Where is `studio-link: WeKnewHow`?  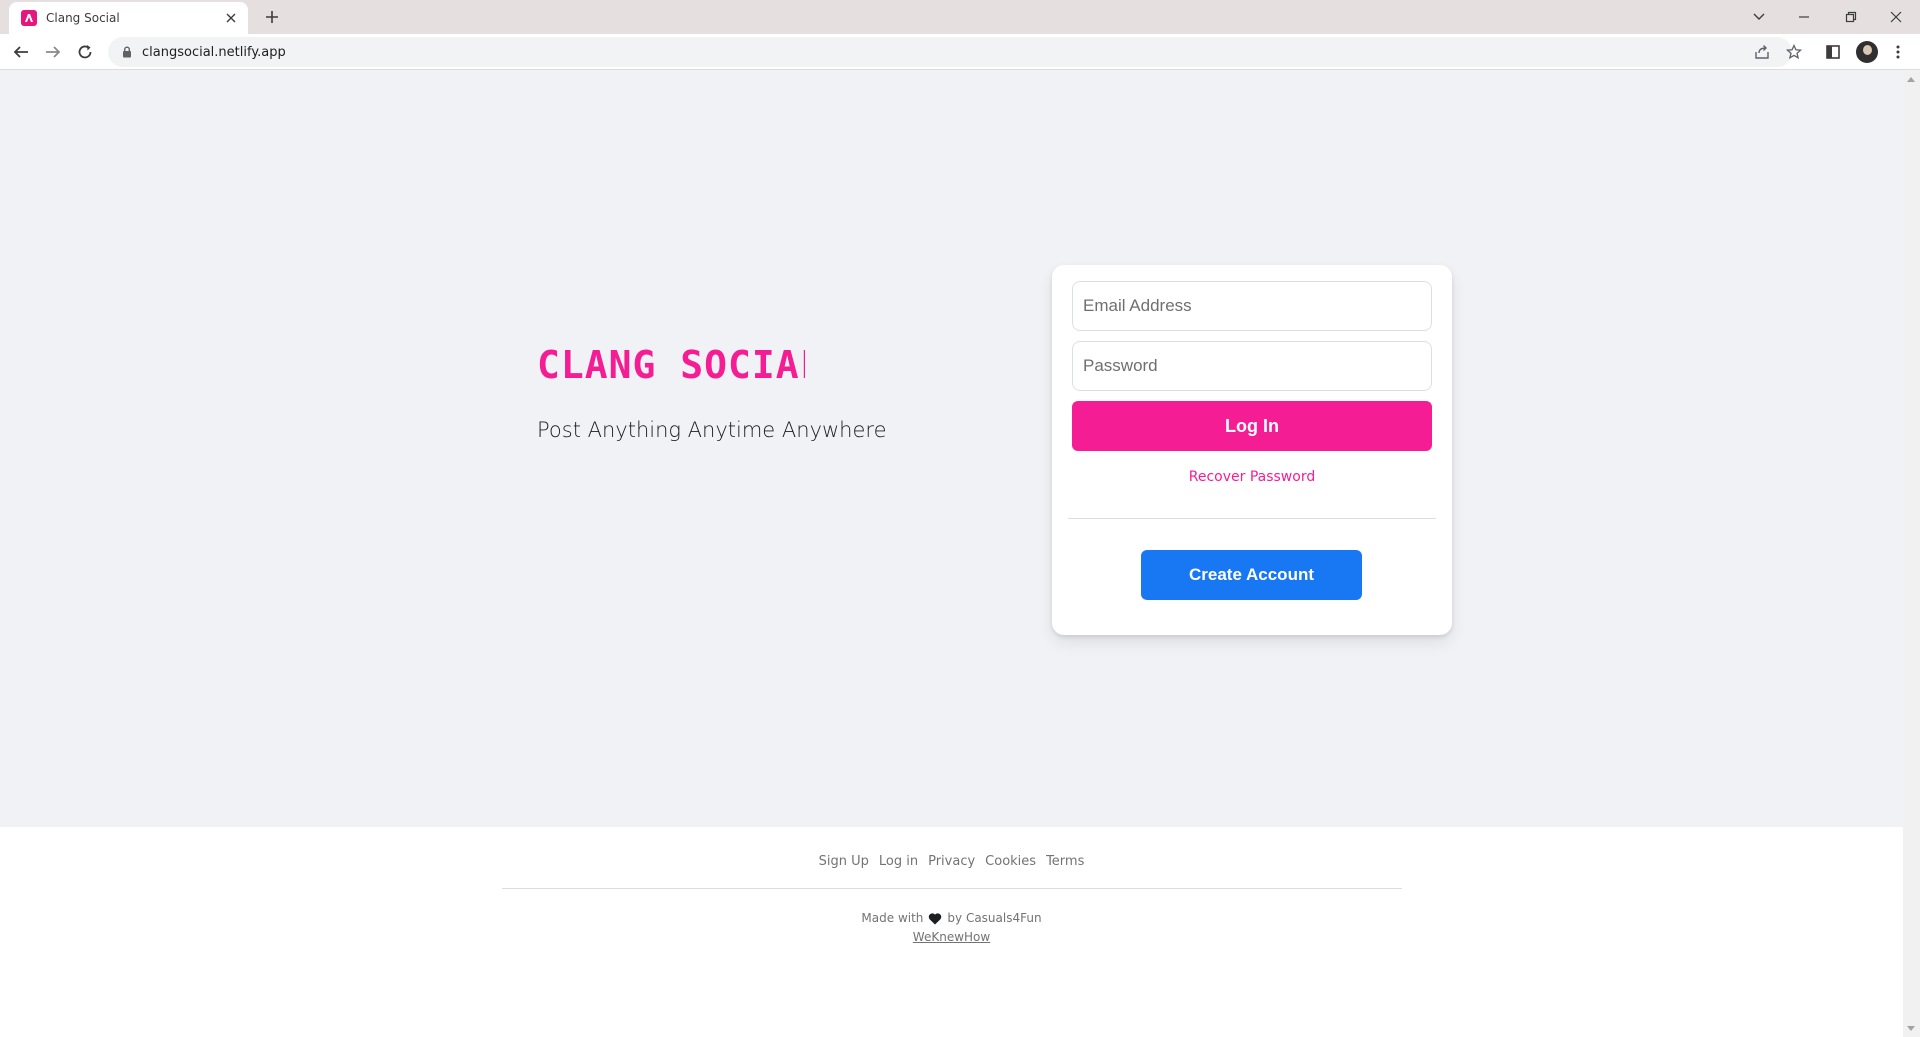 studio-link: WeKnewHow is located at coordinates (951, 937).